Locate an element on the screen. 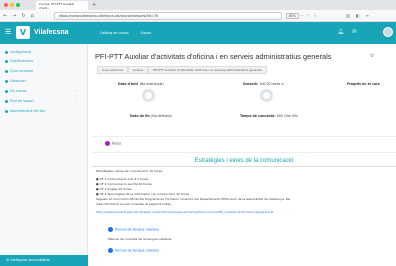 The width and height of the screenshot is (396, 266). logo-icon: V is located at coordinates (23, 32).